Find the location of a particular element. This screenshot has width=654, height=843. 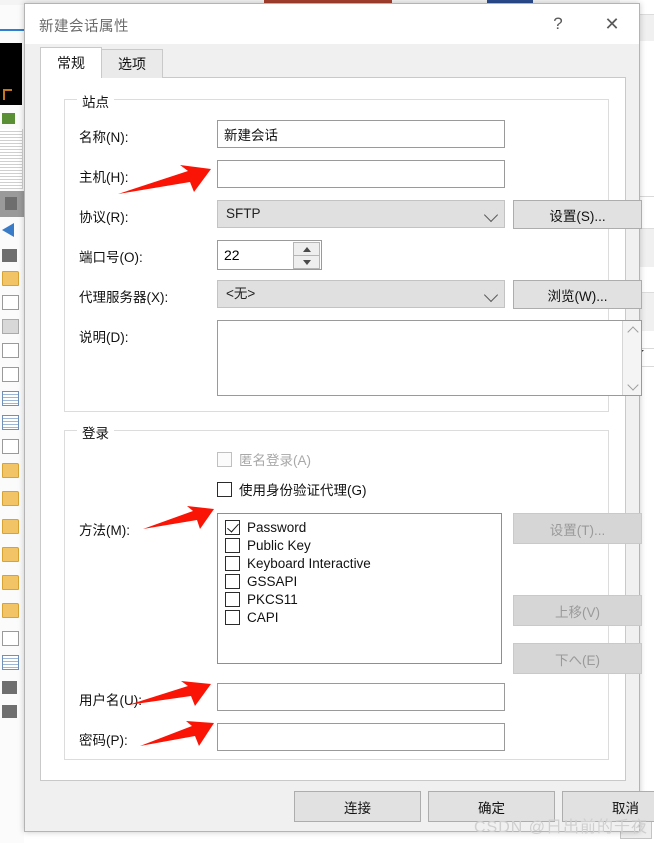

watermark: CSDN @日出前的千夜 is located at coordinates (560, 827).